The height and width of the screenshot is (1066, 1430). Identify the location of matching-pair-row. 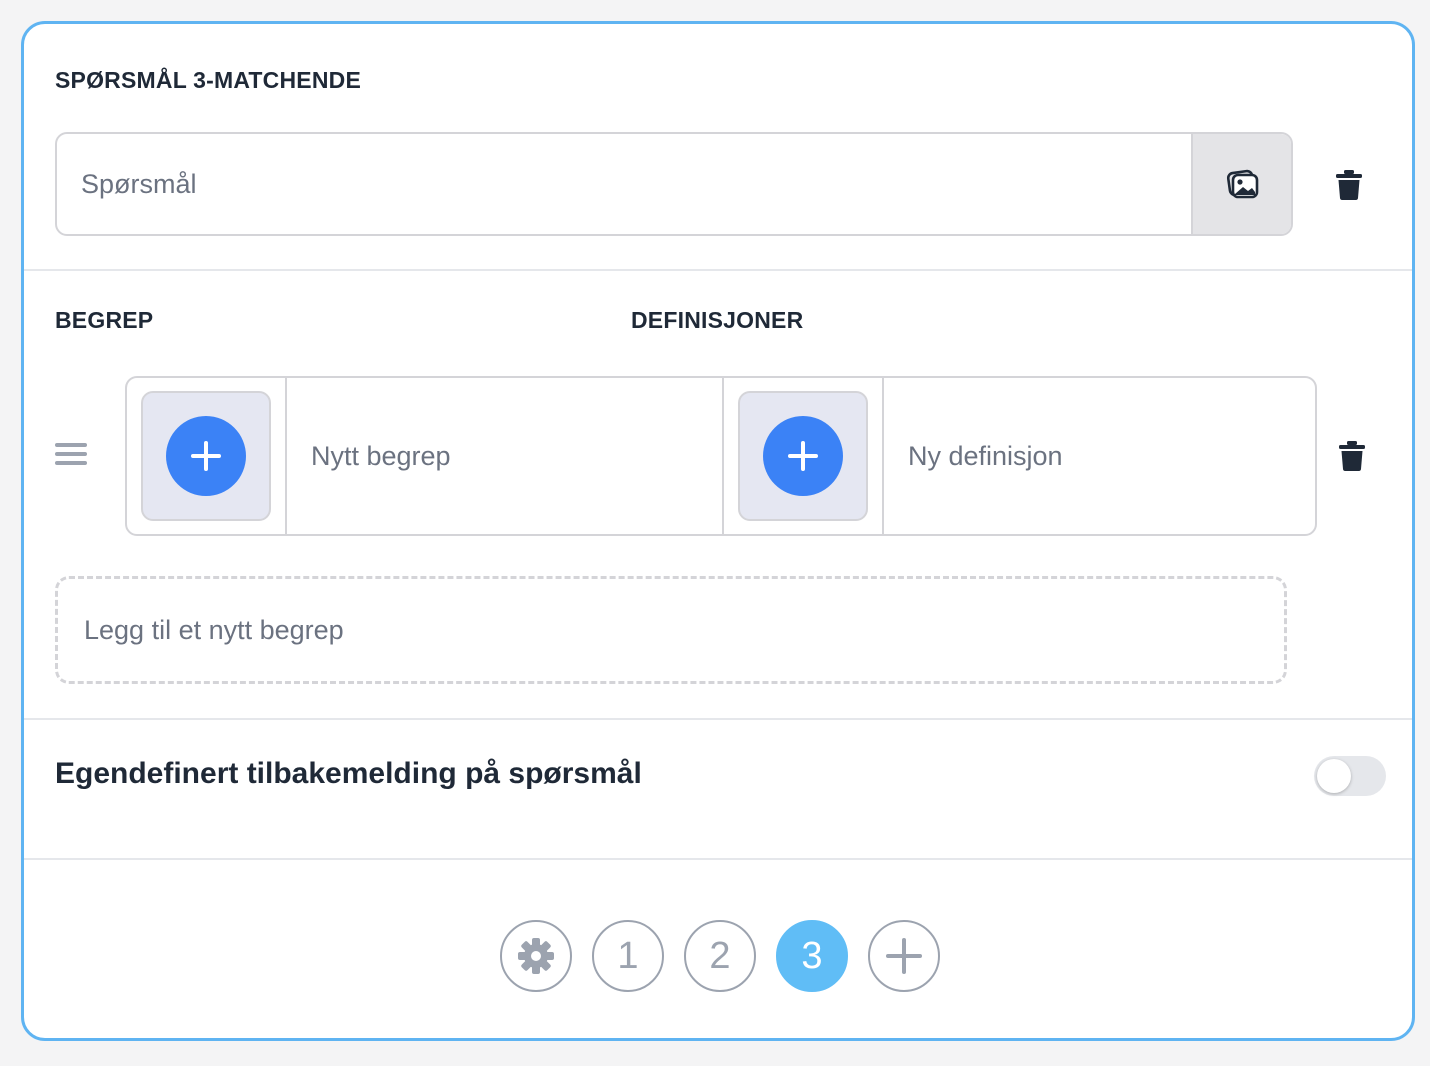
(721, 456).